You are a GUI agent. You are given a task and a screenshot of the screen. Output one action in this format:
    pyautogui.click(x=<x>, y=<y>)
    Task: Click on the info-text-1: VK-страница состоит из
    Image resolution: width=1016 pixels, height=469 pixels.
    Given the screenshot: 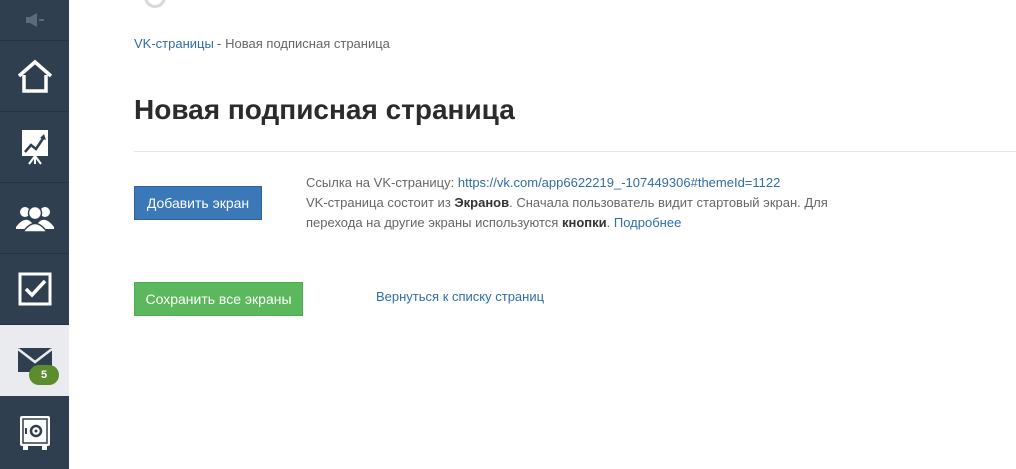 What is the action you would take?
    pyautogui.click(x=378, y=202)
    